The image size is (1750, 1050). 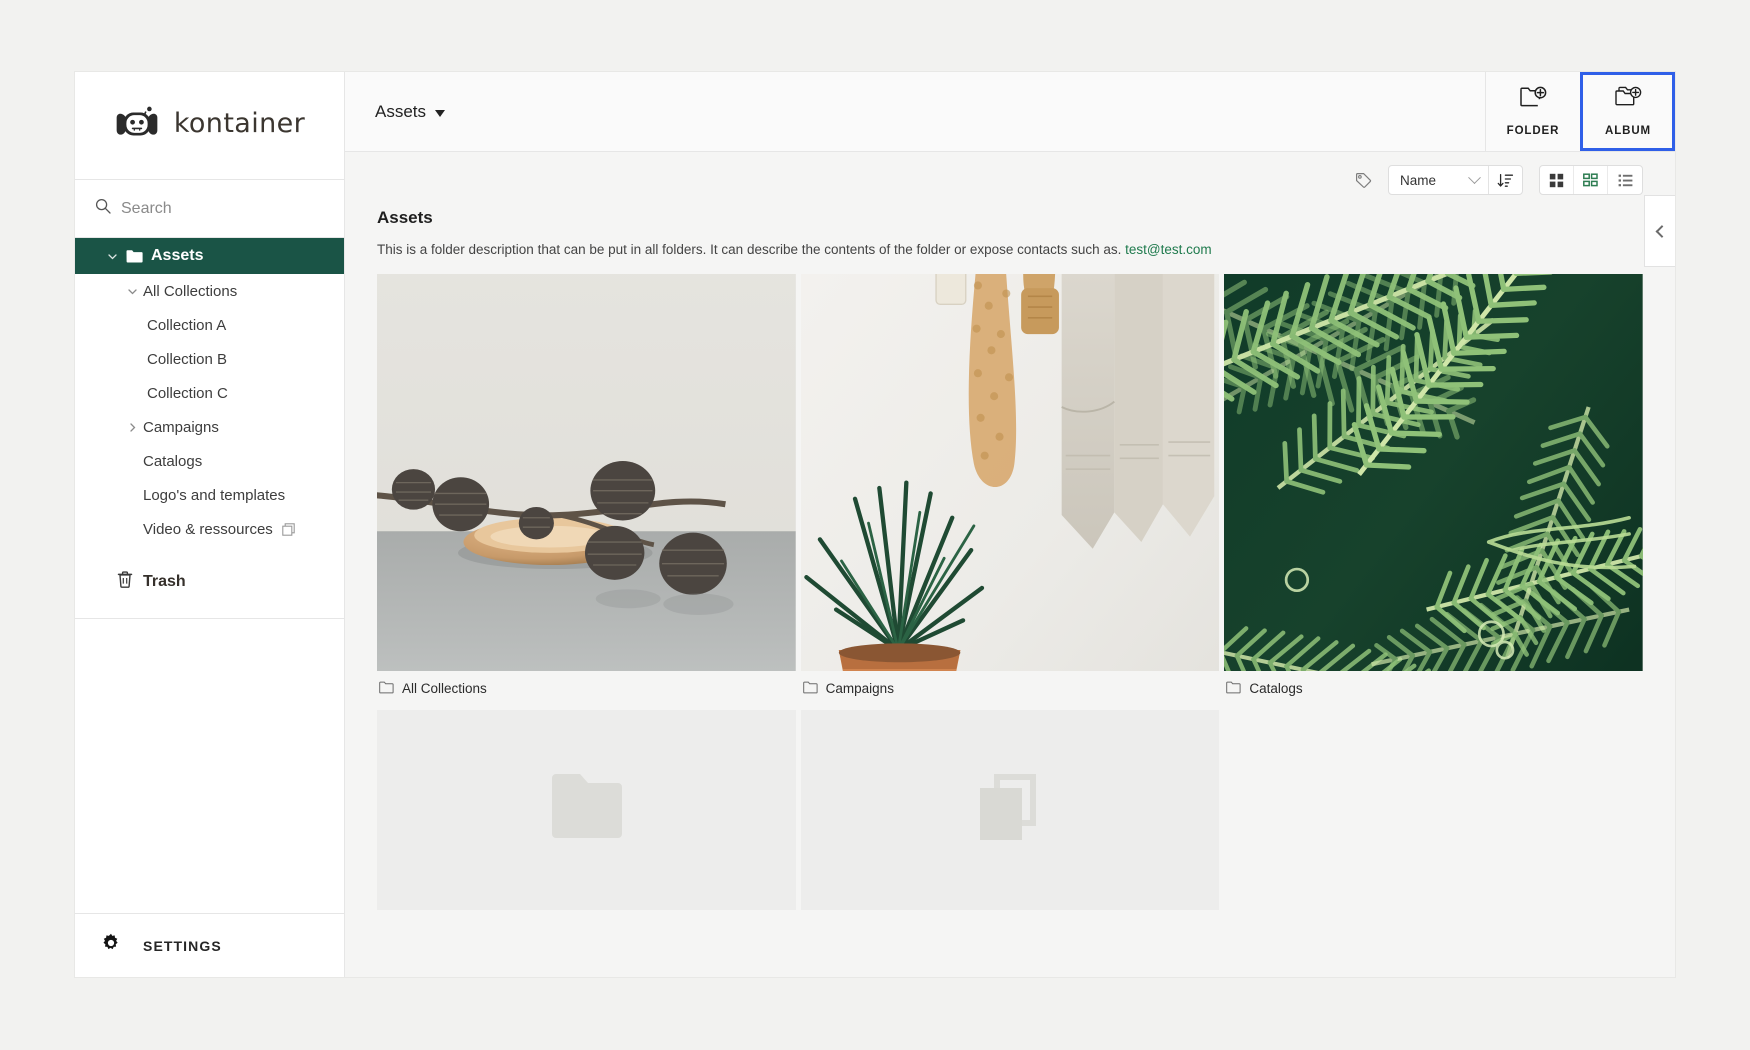 What do you see at coordinates (1433, 689) in the screenshot?
I see `grid-item-label-row: Catalogs` at bounding box center [1433, 689].